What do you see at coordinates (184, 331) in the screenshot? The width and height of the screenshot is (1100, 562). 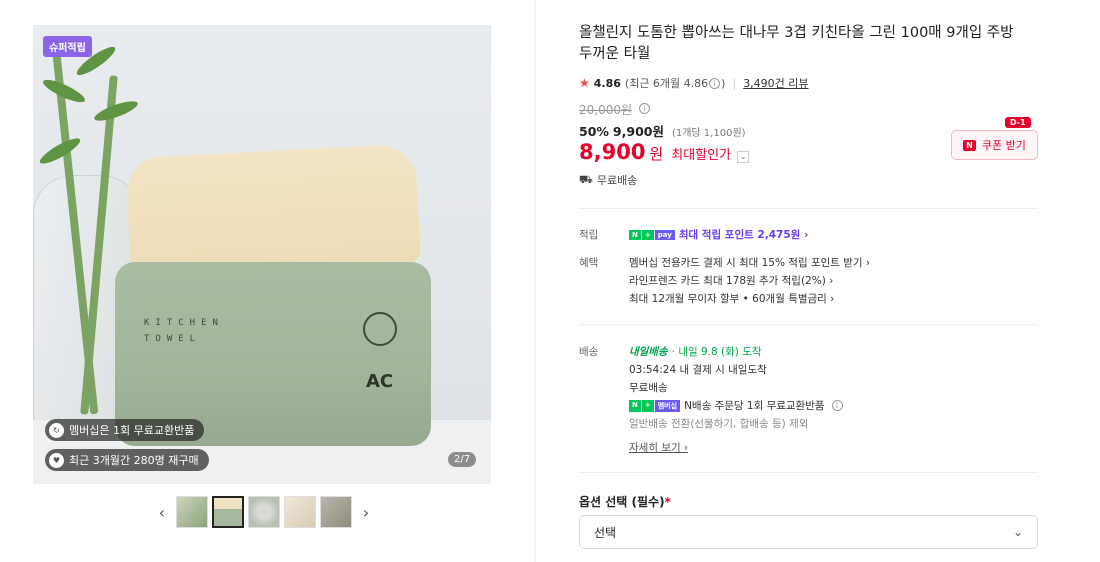 I see `box-print: KITCHEN TOWEL` at bounding box center [184, 331].